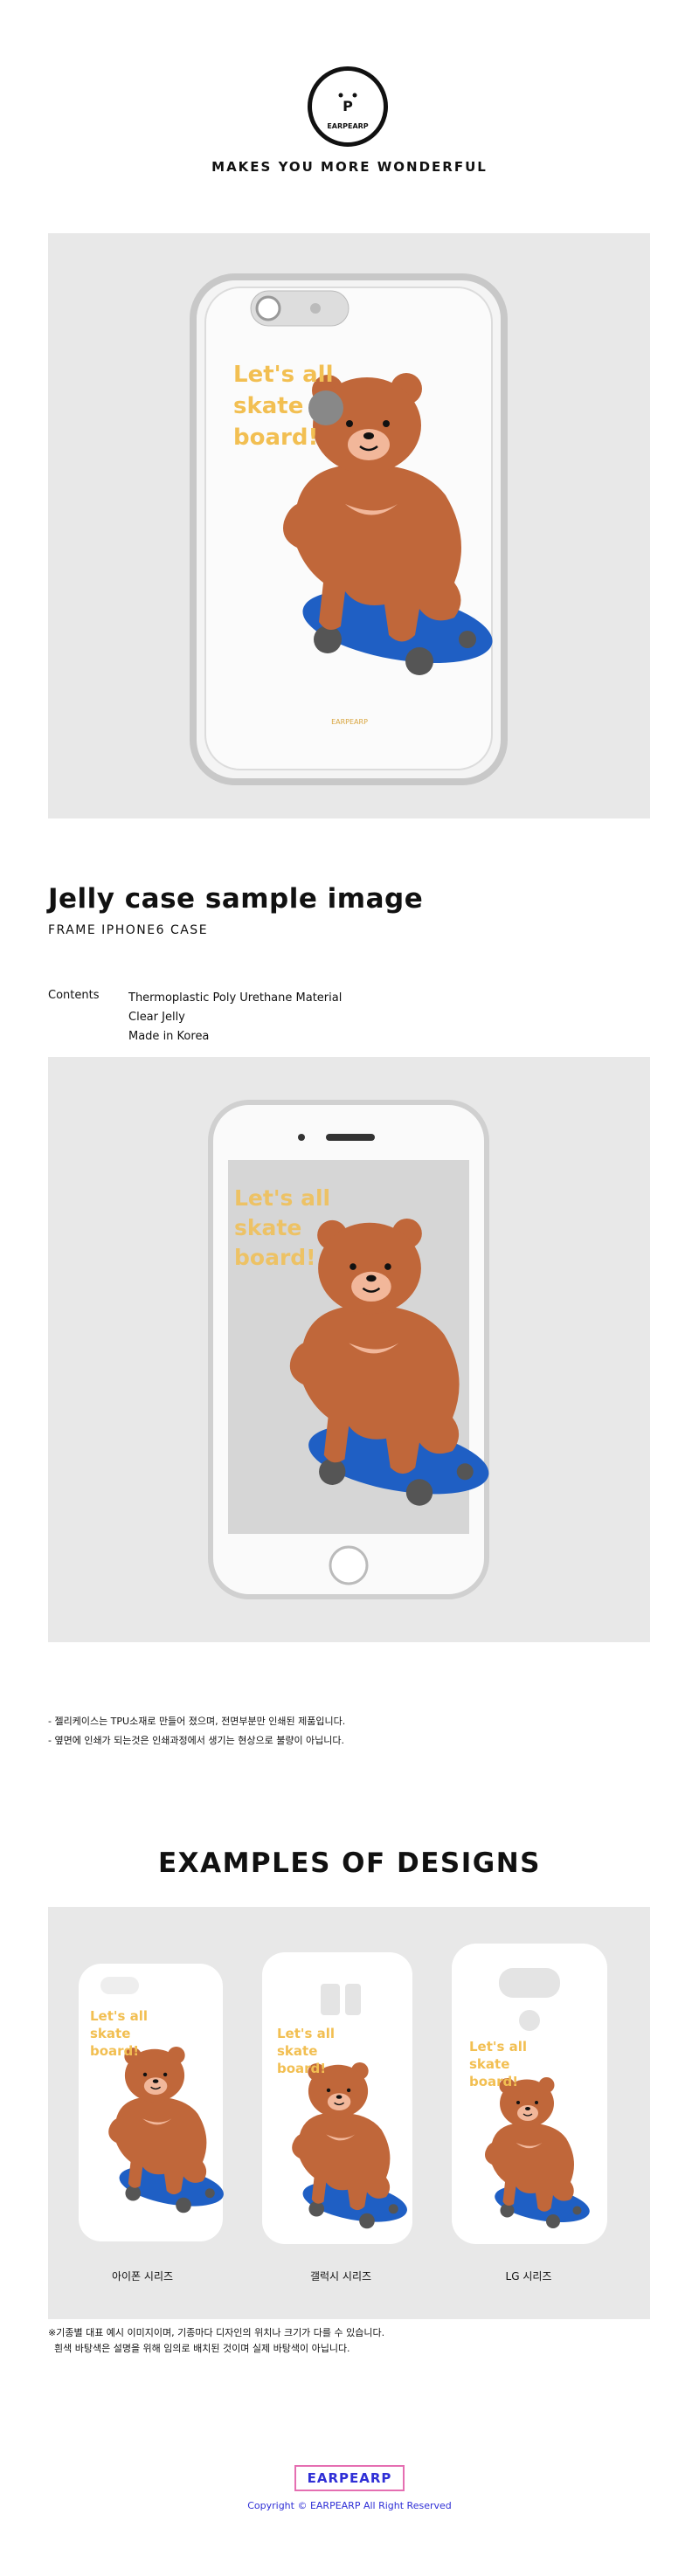 The height and width of the screenshot is (2576, 699). What do you see at coordinates (142, 2276) in the screenshot?
I see `variant-label-iphone: 아이폰 시리즈` at bounding box center [142, 2276].